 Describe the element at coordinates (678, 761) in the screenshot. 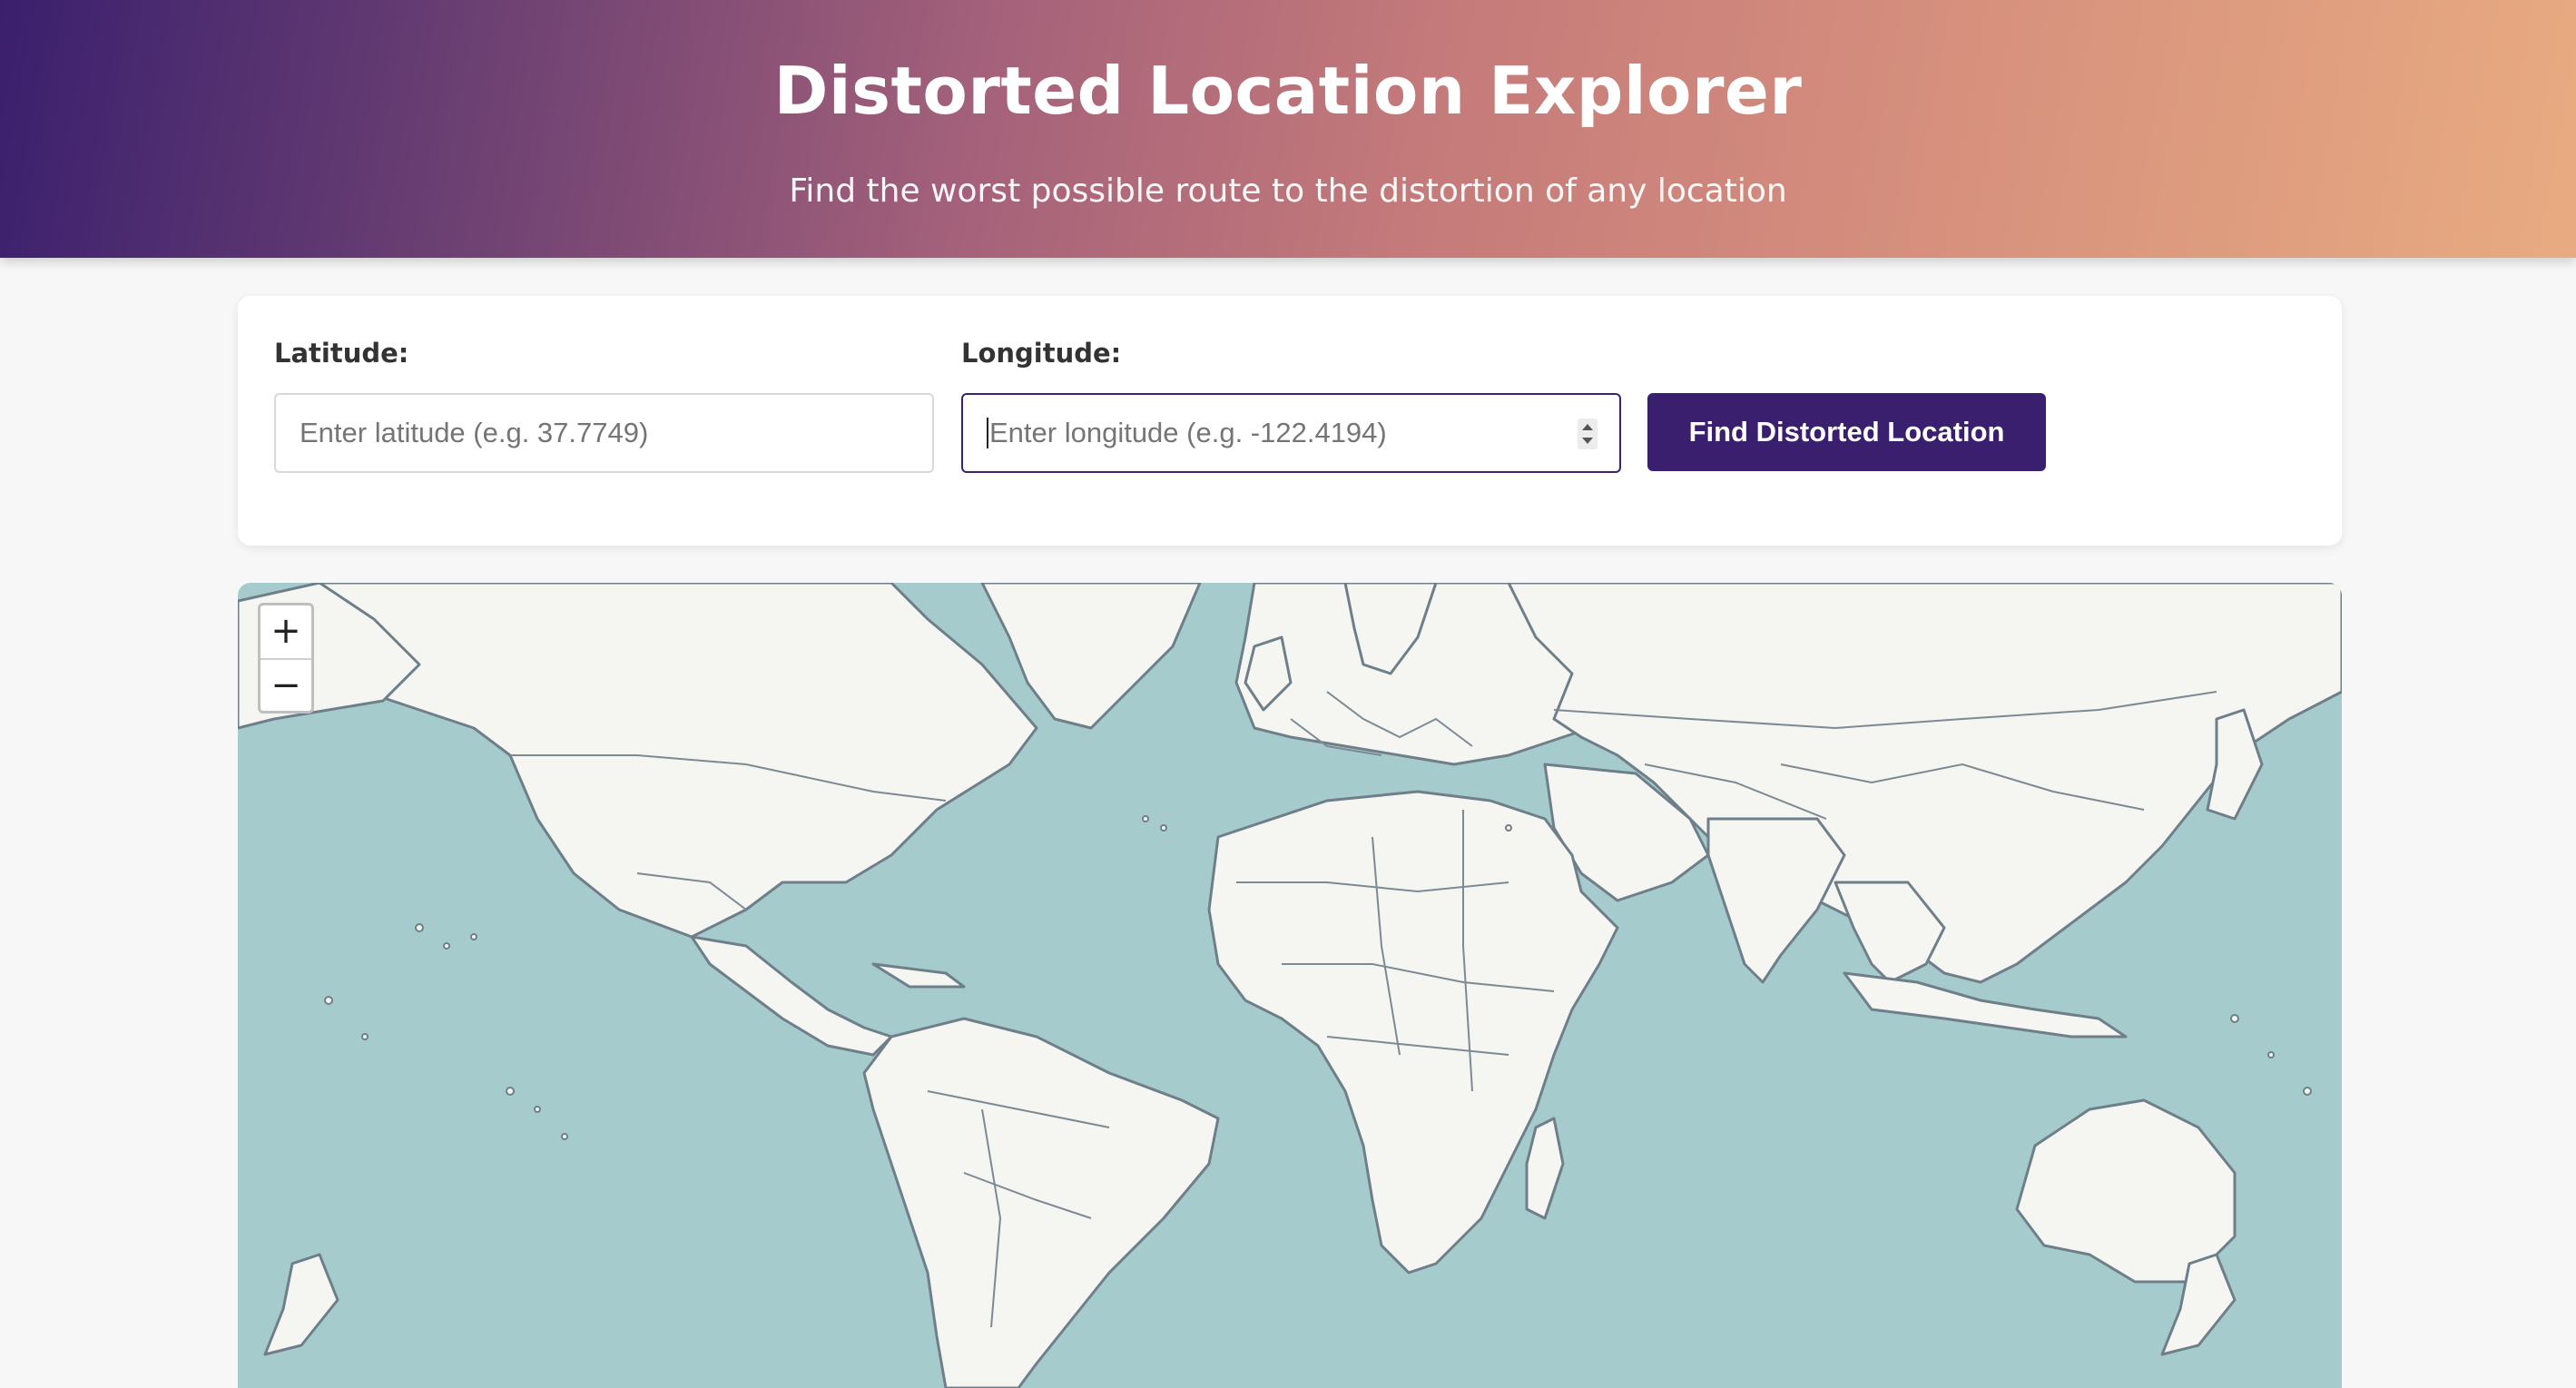

I see `landmass-north-america` at that location.